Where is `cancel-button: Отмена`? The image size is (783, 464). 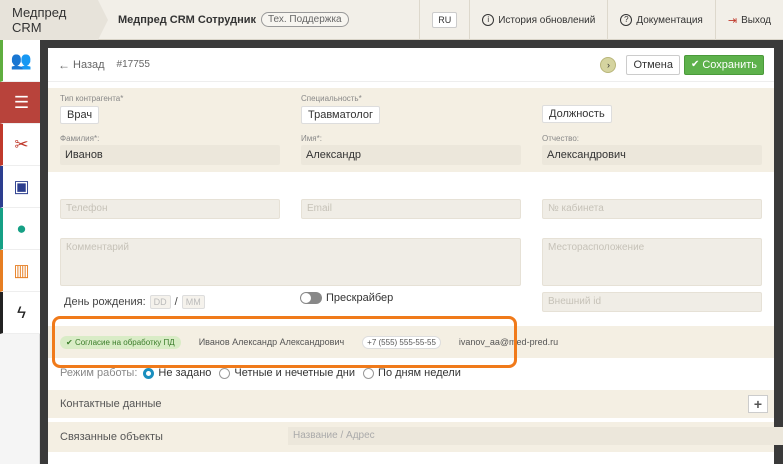 cancel-button: Отмена is located at coordinates (653, 64).